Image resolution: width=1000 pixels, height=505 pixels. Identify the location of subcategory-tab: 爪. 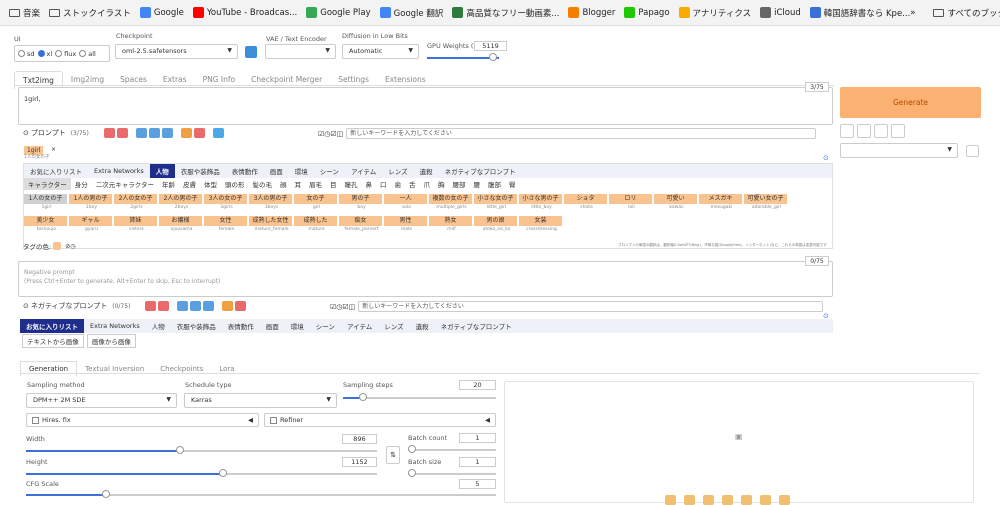
(427, 184).